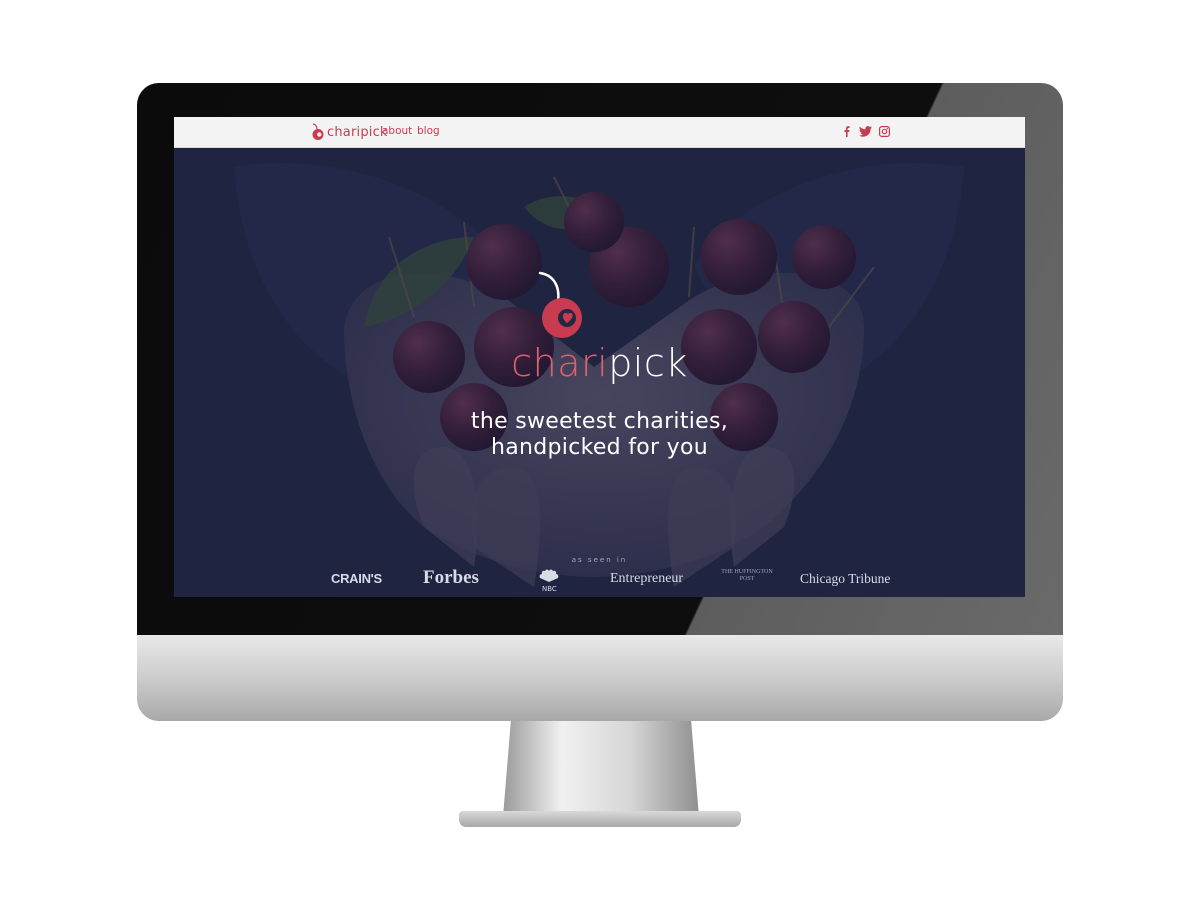 The width and height of the screenshot is (1200, 897). Describe the element at coordinates (599, 447) in the screenshot. I see `tagline-line-2: handpicked for you` at that location.